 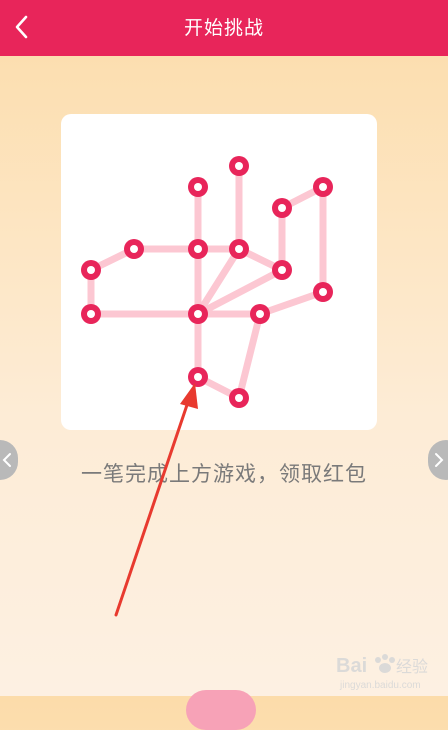 I want to click on bottom-action-button, so click(x=221, y=710).